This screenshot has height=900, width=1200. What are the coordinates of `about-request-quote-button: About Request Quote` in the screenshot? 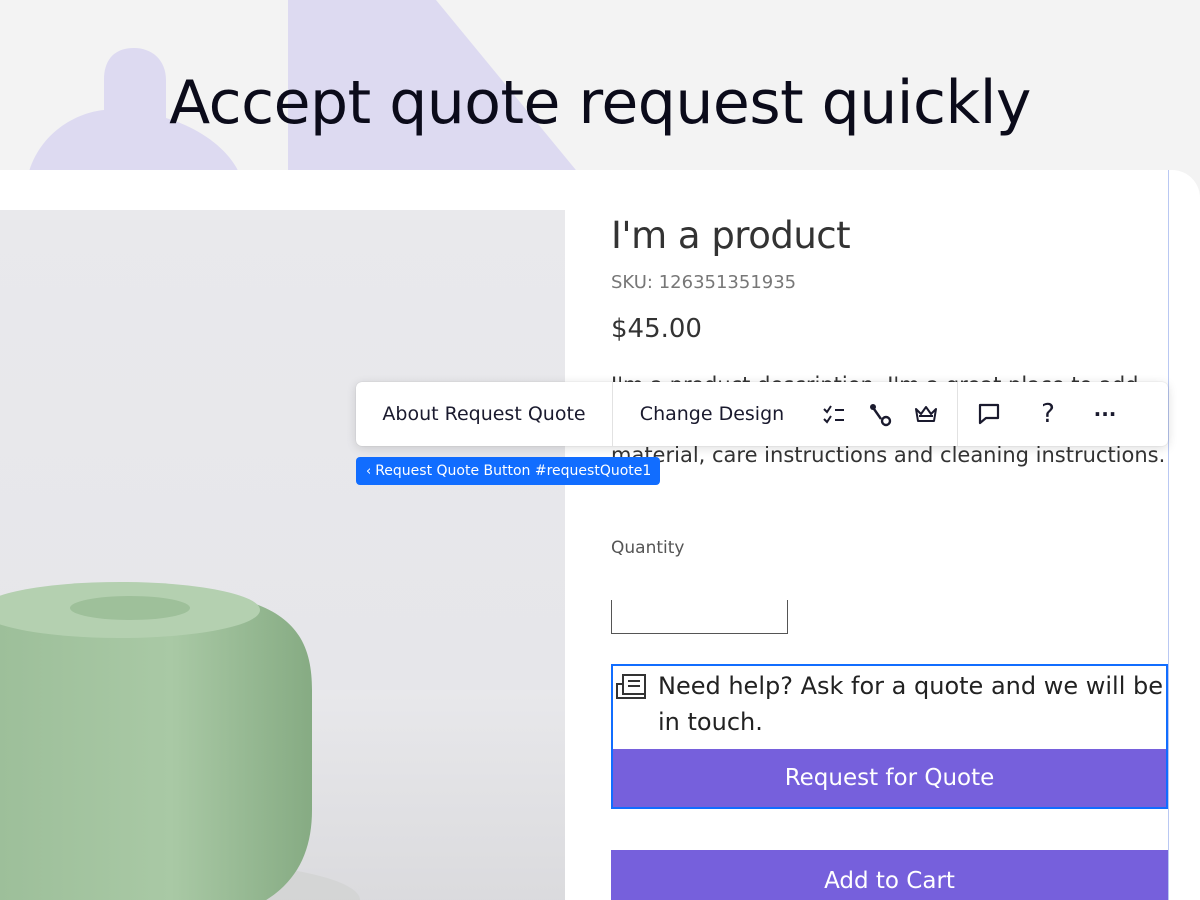 It's located at (484, 414).